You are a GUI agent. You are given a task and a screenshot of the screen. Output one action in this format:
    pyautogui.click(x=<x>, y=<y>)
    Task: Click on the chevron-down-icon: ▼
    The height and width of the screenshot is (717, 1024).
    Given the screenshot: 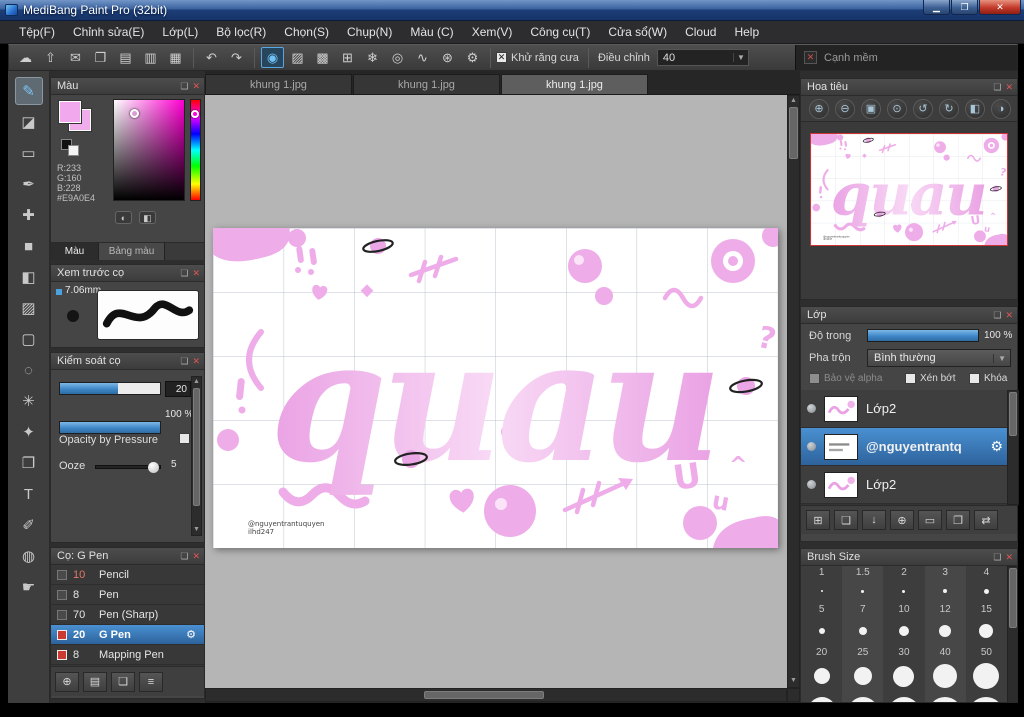 What is the action you would take?
    pyautogui.click(x=740, y=57)
    